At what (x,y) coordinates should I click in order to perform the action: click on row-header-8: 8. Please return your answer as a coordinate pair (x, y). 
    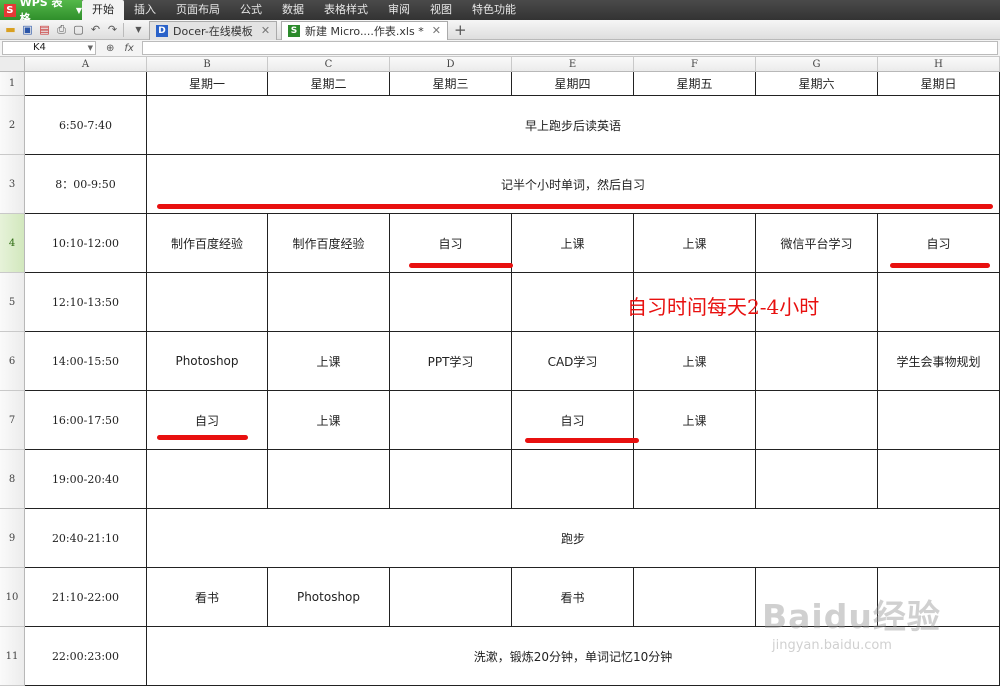
    Looking at the image, I should click on (12, 479).